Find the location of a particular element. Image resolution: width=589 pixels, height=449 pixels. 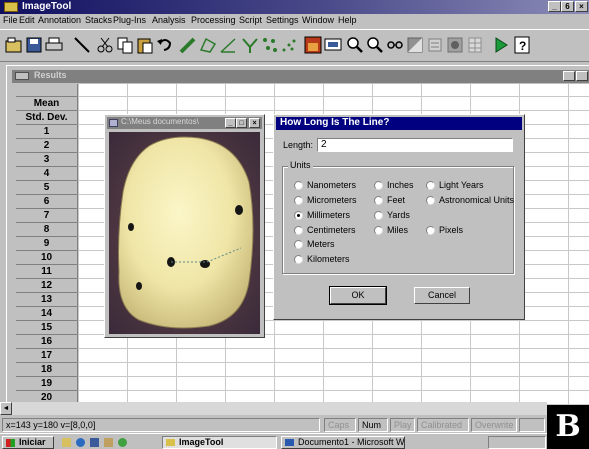

menu-processing: Processing is located at coordinates (213, 20).